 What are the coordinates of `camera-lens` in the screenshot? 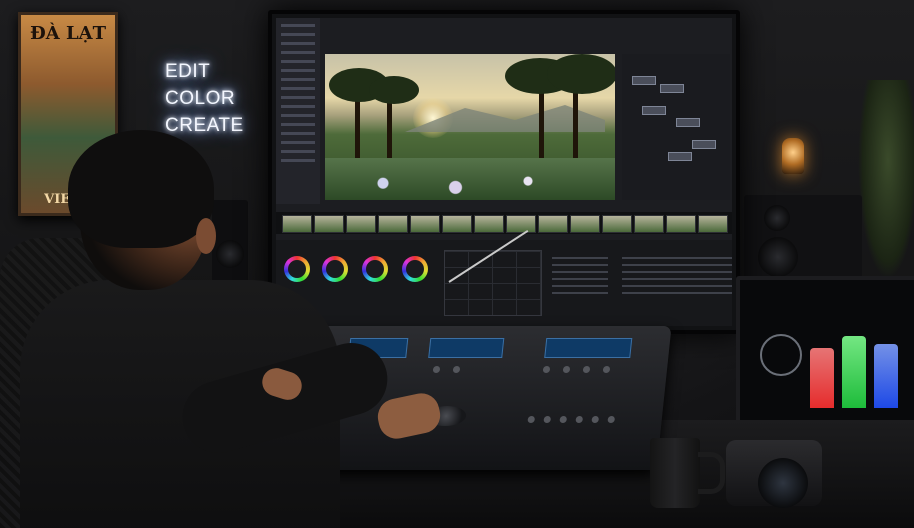 It's located at (783, 483).